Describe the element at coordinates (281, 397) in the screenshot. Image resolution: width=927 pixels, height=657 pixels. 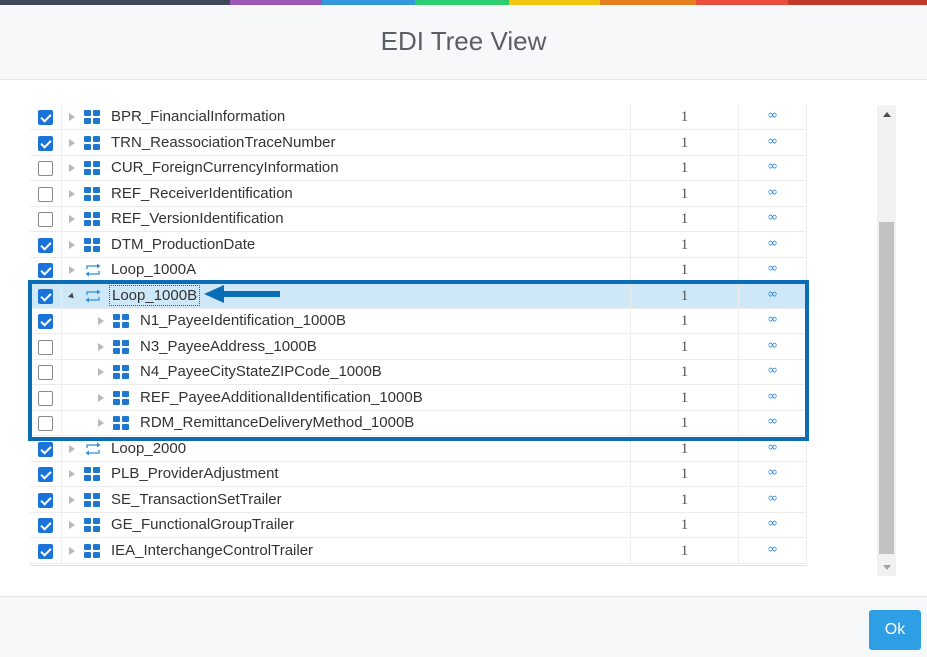
I see `tree-node-label: REF_PayeeAdditionalIdentification_1000B` at that location.